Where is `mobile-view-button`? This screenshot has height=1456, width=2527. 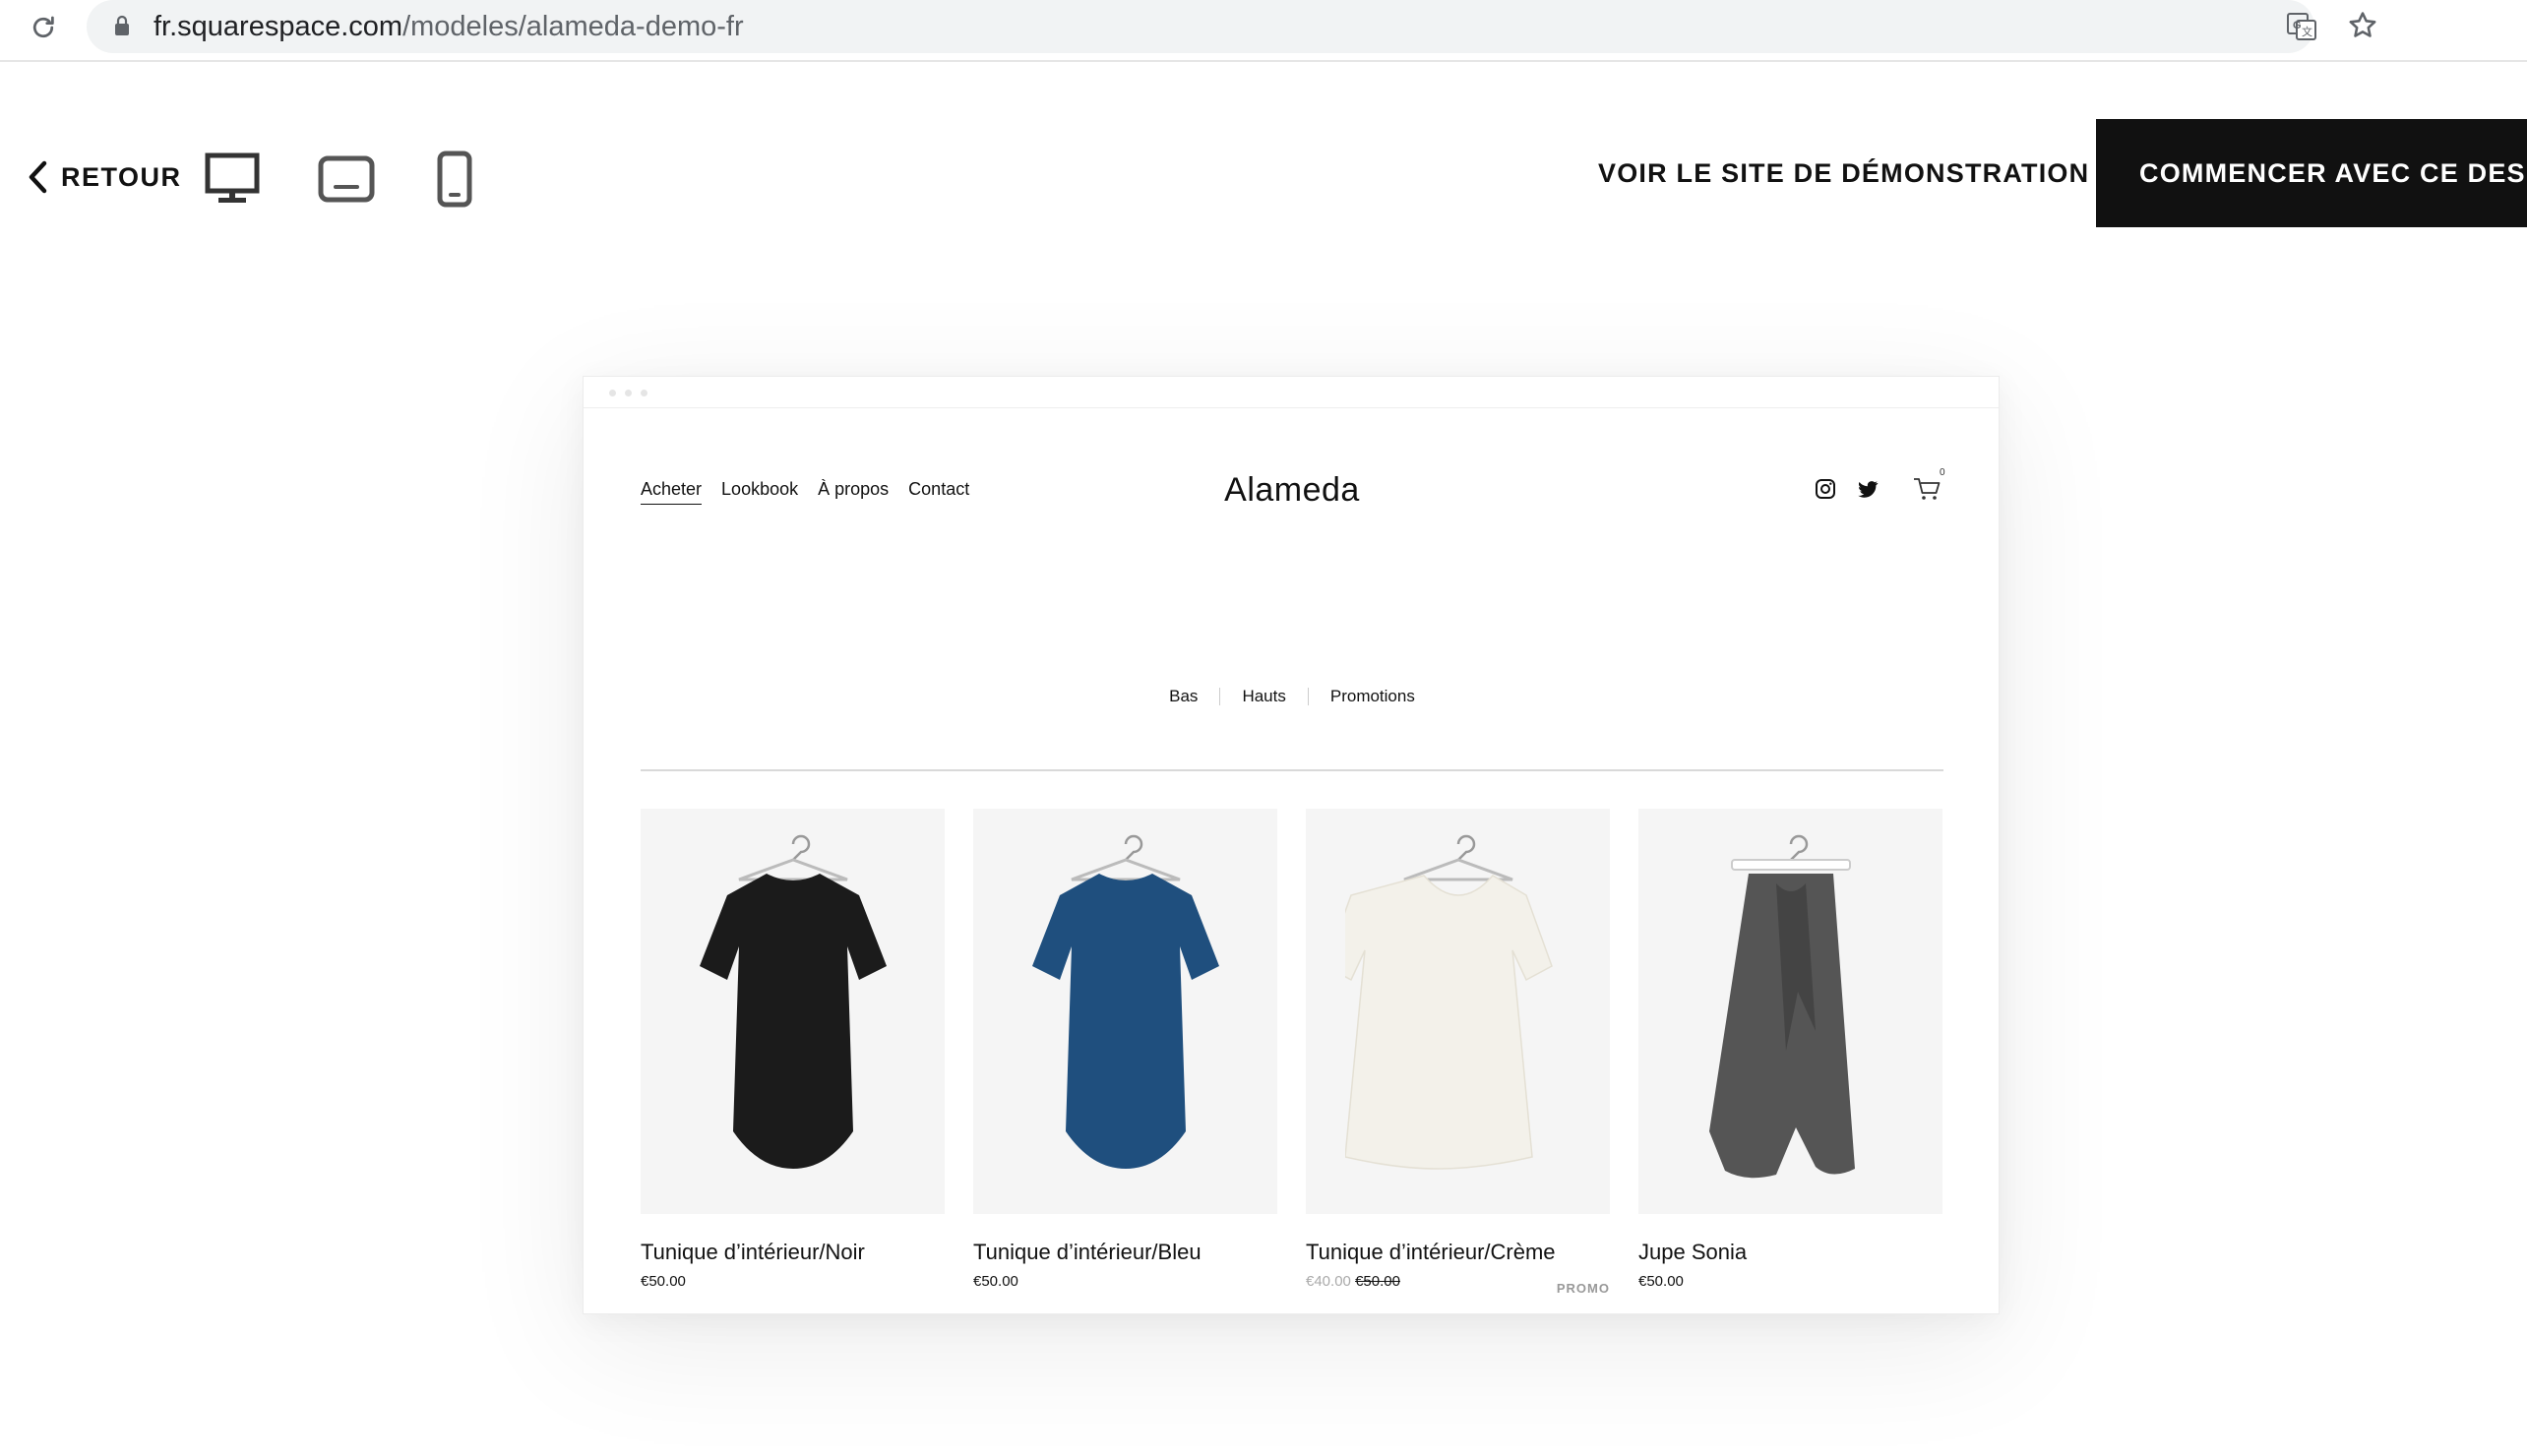 mobile-view-button is located at coordinates (454, 179).